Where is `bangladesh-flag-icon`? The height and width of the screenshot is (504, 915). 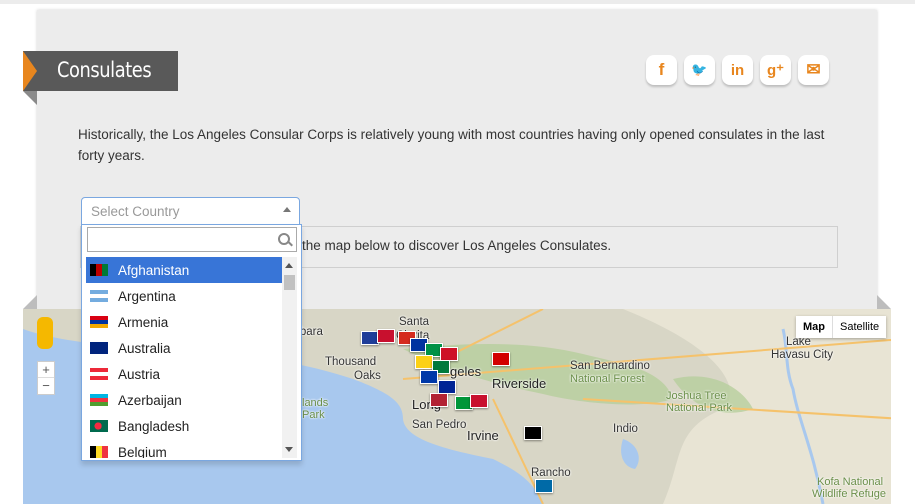 bangladesh-flag-icon is located at coordinates (99, 426).